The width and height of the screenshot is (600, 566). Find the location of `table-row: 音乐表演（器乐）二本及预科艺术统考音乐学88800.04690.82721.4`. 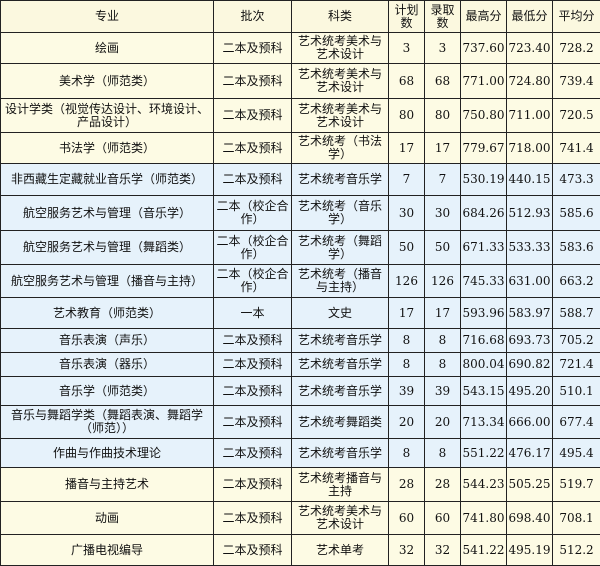

table-row: 音乐表演（器乐）二本及预科艺术统考音乐学88800.04690.82721.4 is located at coordinates (300, 365).